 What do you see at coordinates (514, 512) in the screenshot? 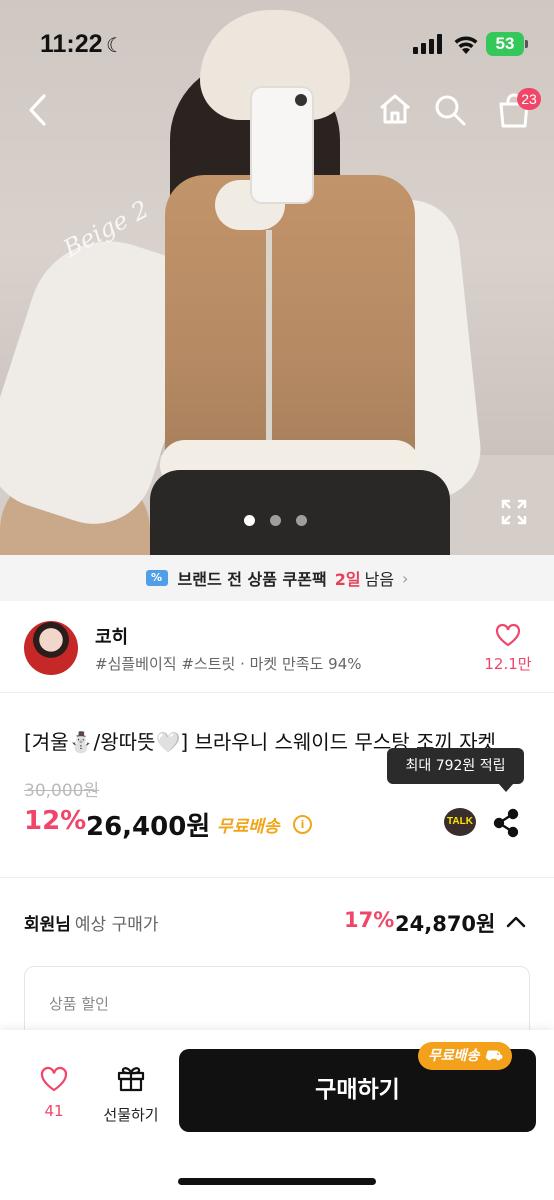
I see `expand-icon` at bounding box center [514, 512].